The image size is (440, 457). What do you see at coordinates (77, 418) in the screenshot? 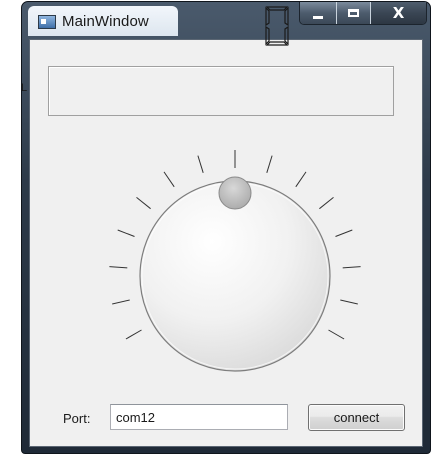
I see `port-label: Port:` at bounding box center [77, 418].